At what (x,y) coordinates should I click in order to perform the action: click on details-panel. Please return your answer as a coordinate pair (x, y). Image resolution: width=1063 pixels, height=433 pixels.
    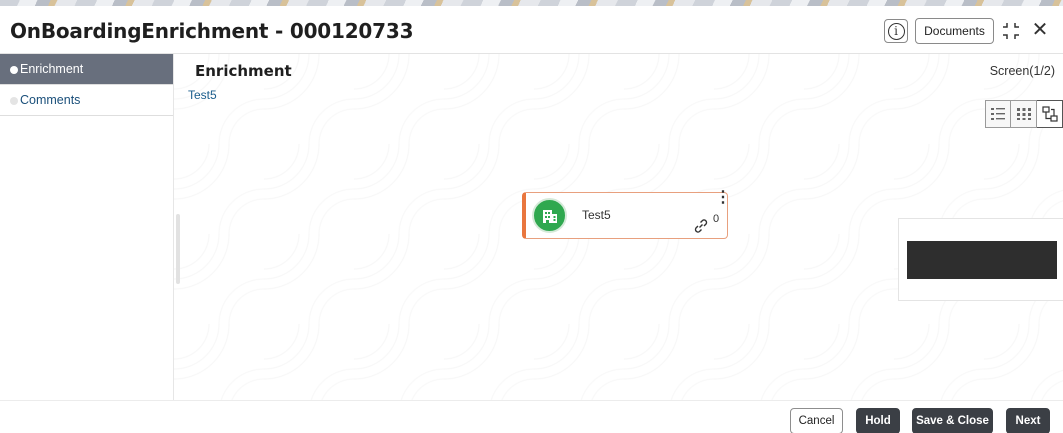
    Looking at the image, I should click on (980, 259).